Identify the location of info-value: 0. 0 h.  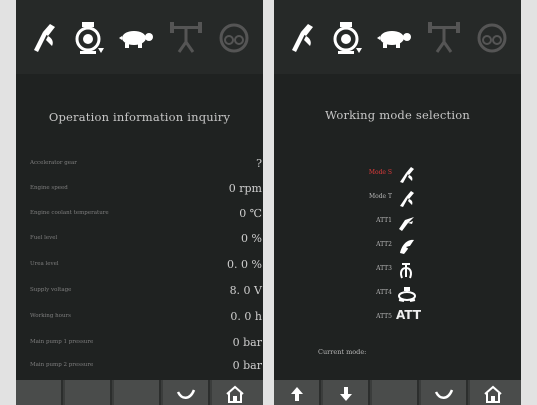
(246, 316).